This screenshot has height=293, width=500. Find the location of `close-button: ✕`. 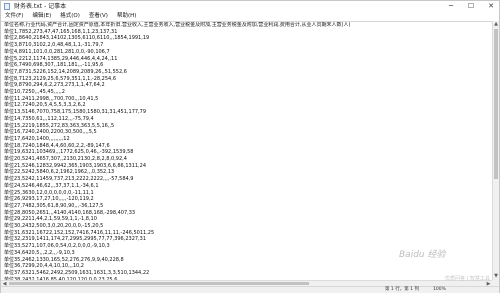

close-button: ✕ is located at coordinates (491, 6).